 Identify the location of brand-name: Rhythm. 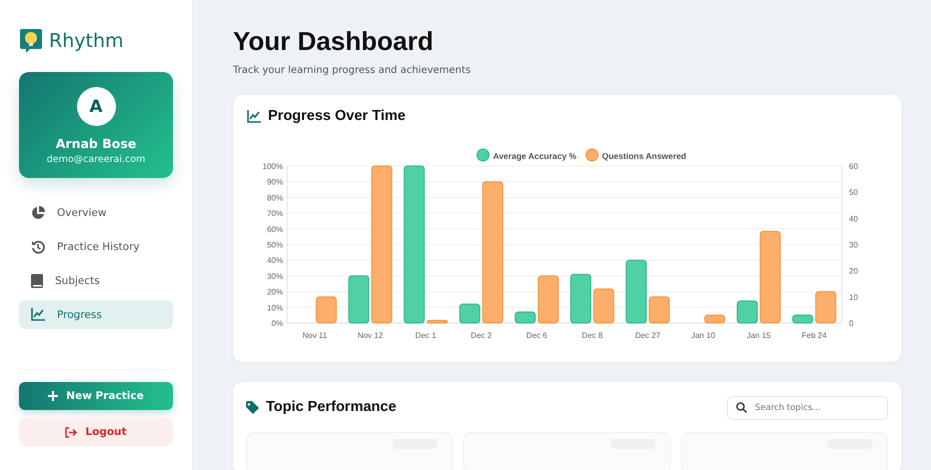
(86, 41).